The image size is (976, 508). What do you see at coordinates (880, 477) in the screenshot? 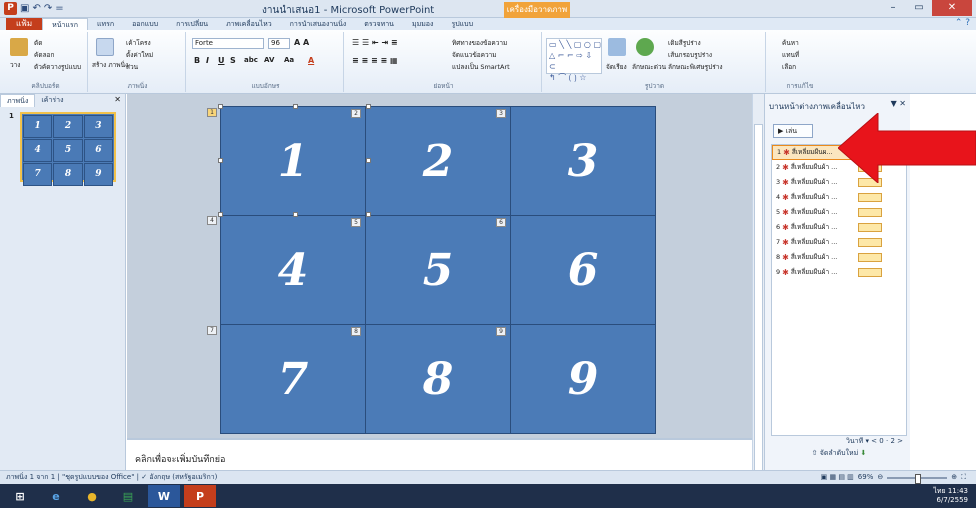
I see `zoom-out-icon: ⊖` at bounding box center [880, 477].